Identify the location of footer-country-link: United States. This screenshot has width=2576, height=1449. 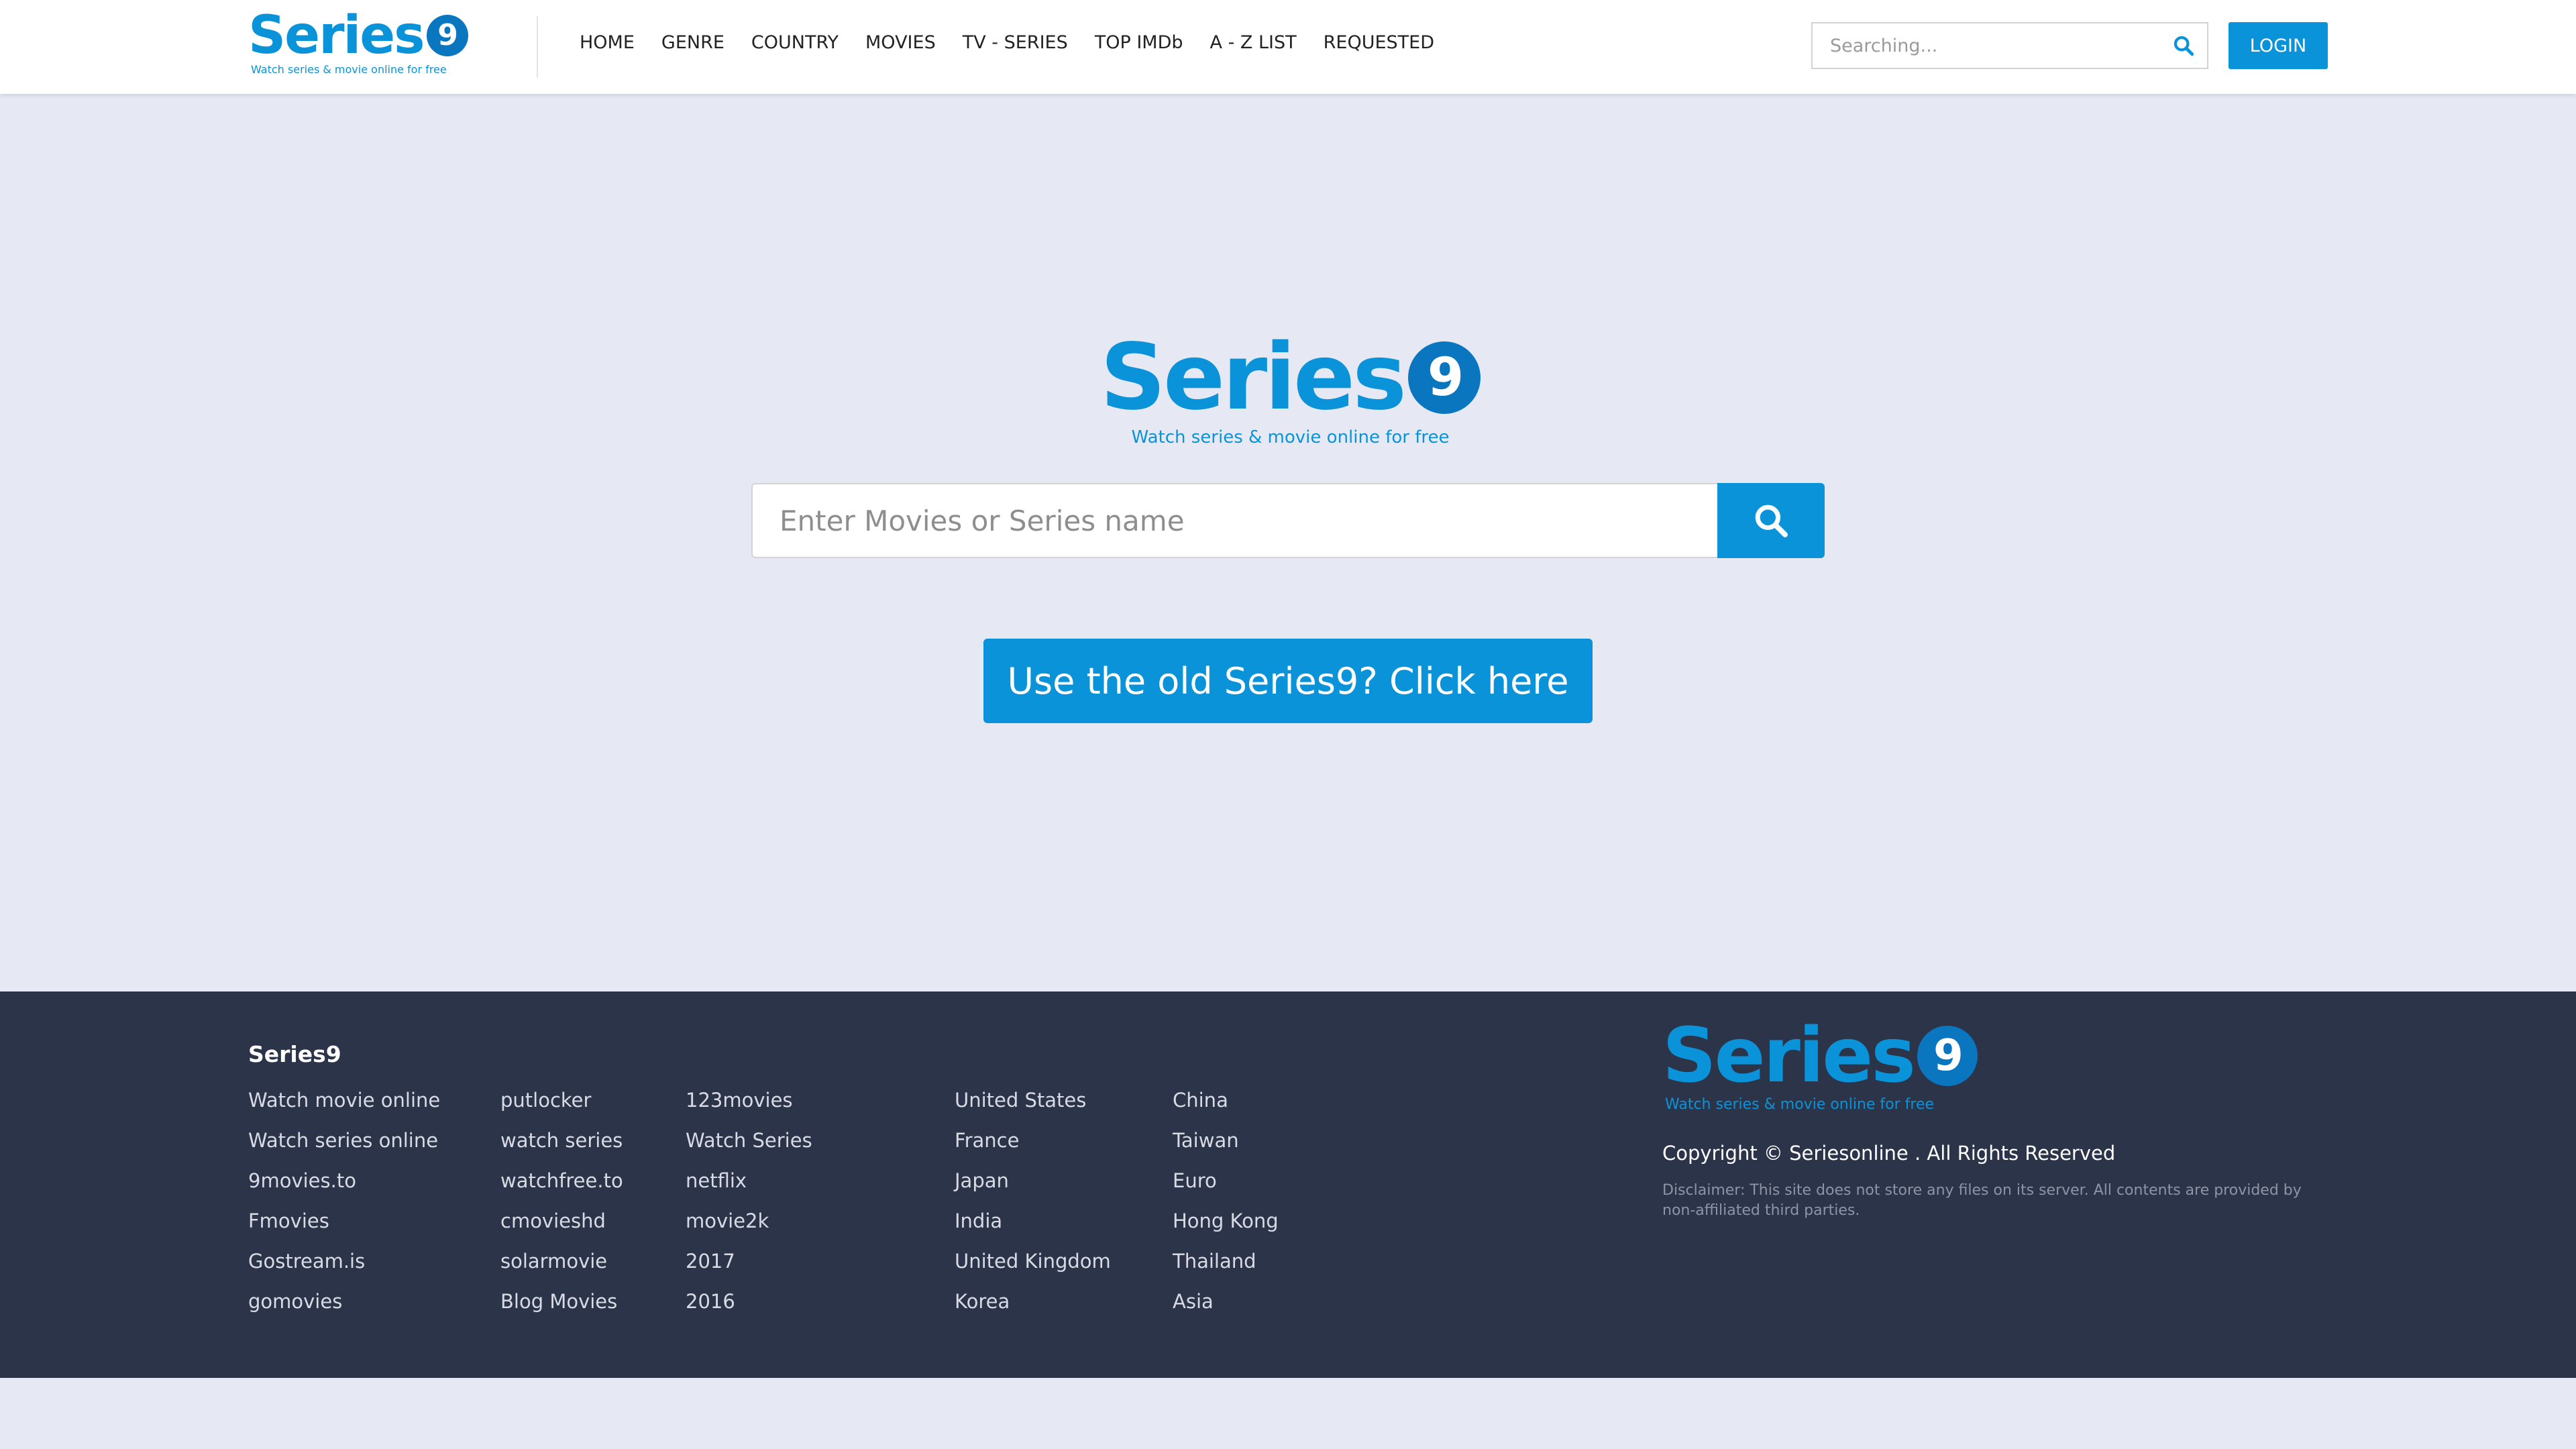
(1033, 1100).